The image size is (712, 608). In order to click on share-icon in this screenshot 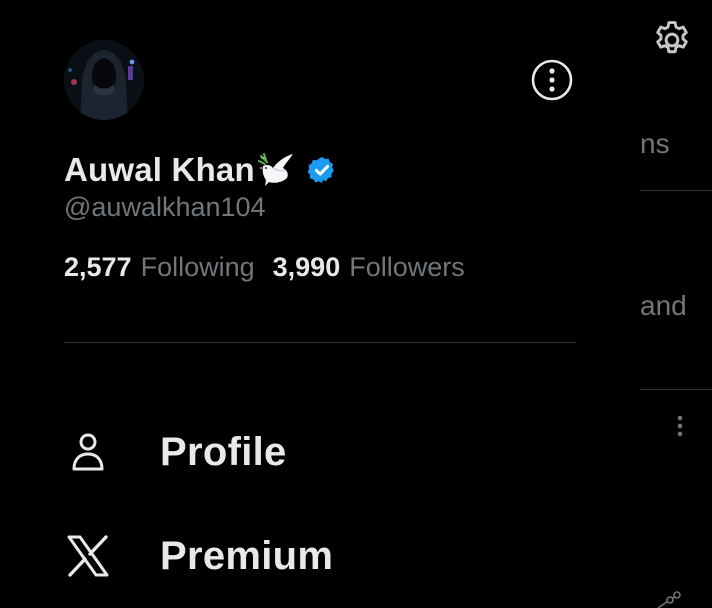, I will do `click(667, 598)`.